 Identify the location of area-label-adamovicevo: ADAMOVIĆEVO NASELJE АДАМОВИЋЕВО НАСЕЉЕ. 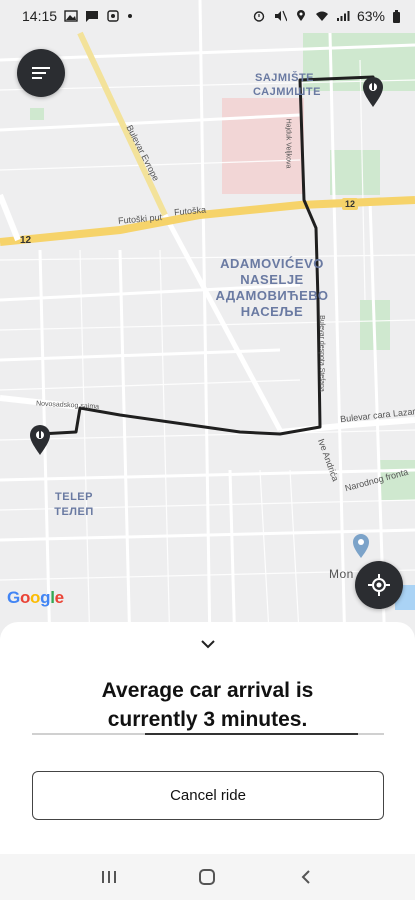
(272, 288).